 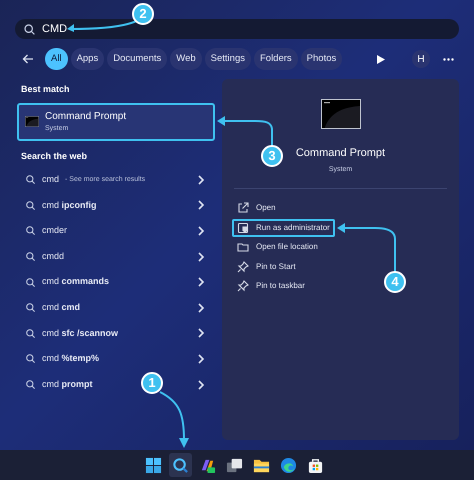 I want to click on search-field: CMD, so click(x=237, y=29).